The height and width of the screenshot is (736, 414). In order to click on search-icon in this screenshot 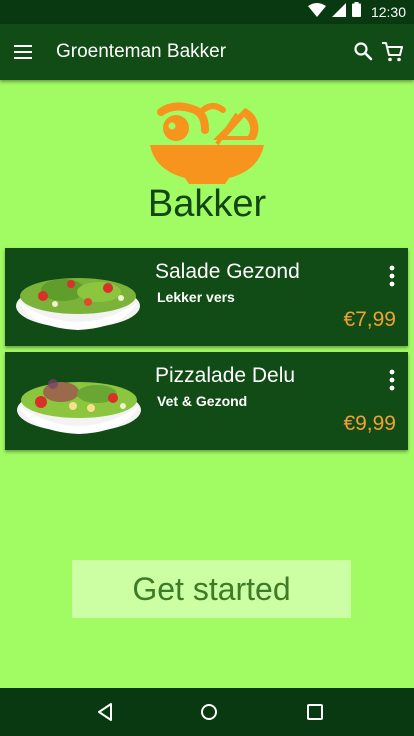, I will do `click(364, 52)`.